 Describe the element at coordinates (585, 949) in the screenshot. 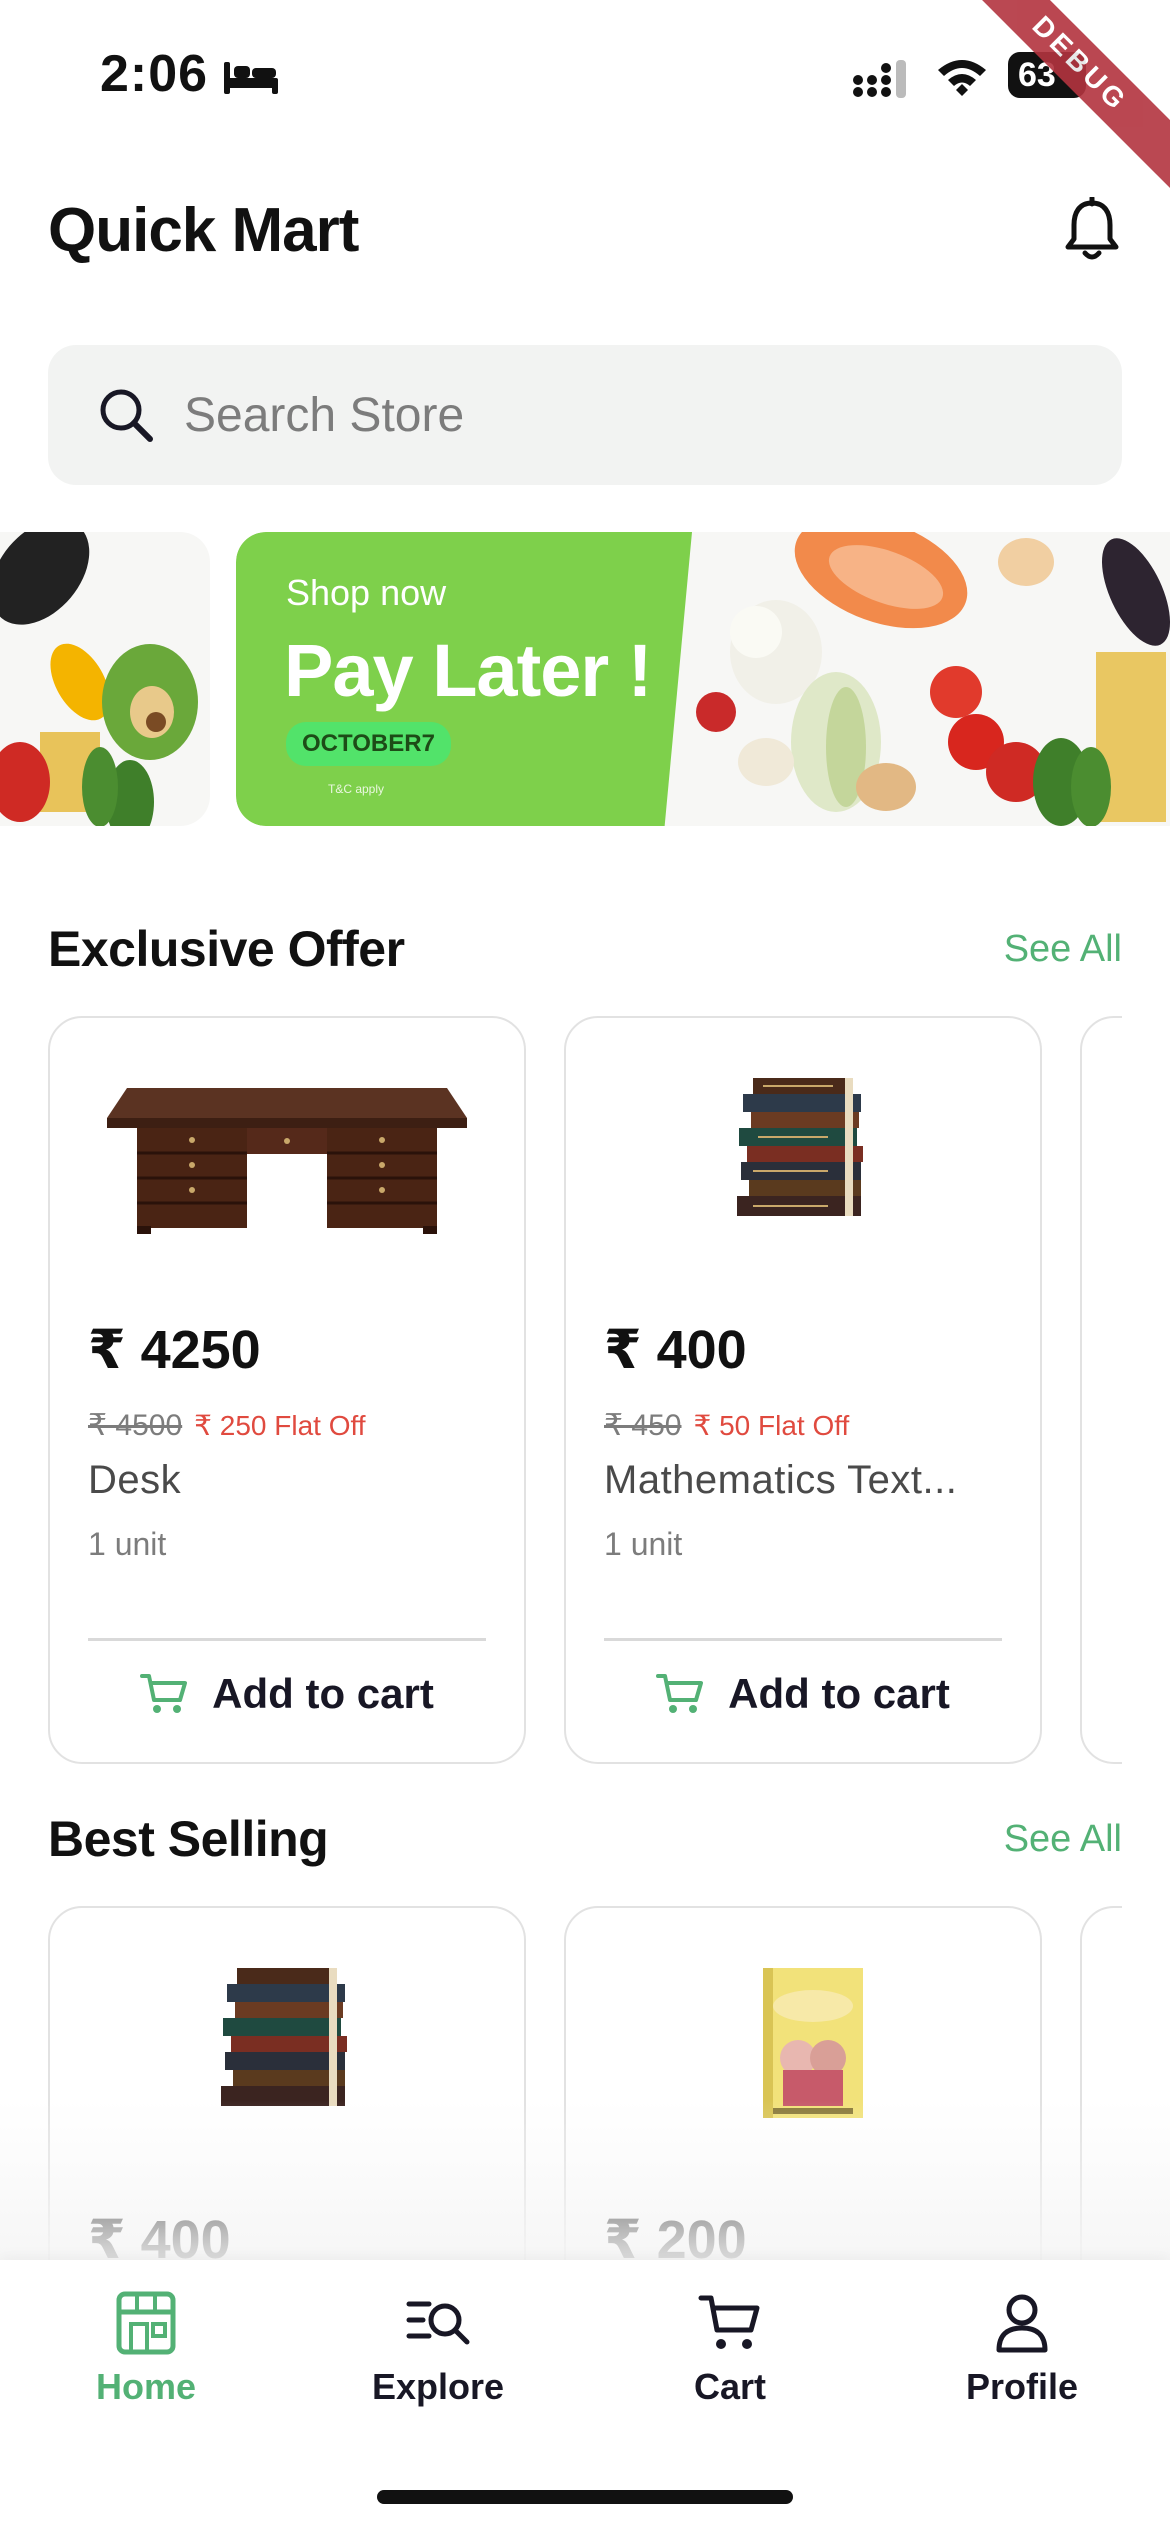

I see `exclusive-offer-header: Exclusive Offer See All` at that location.